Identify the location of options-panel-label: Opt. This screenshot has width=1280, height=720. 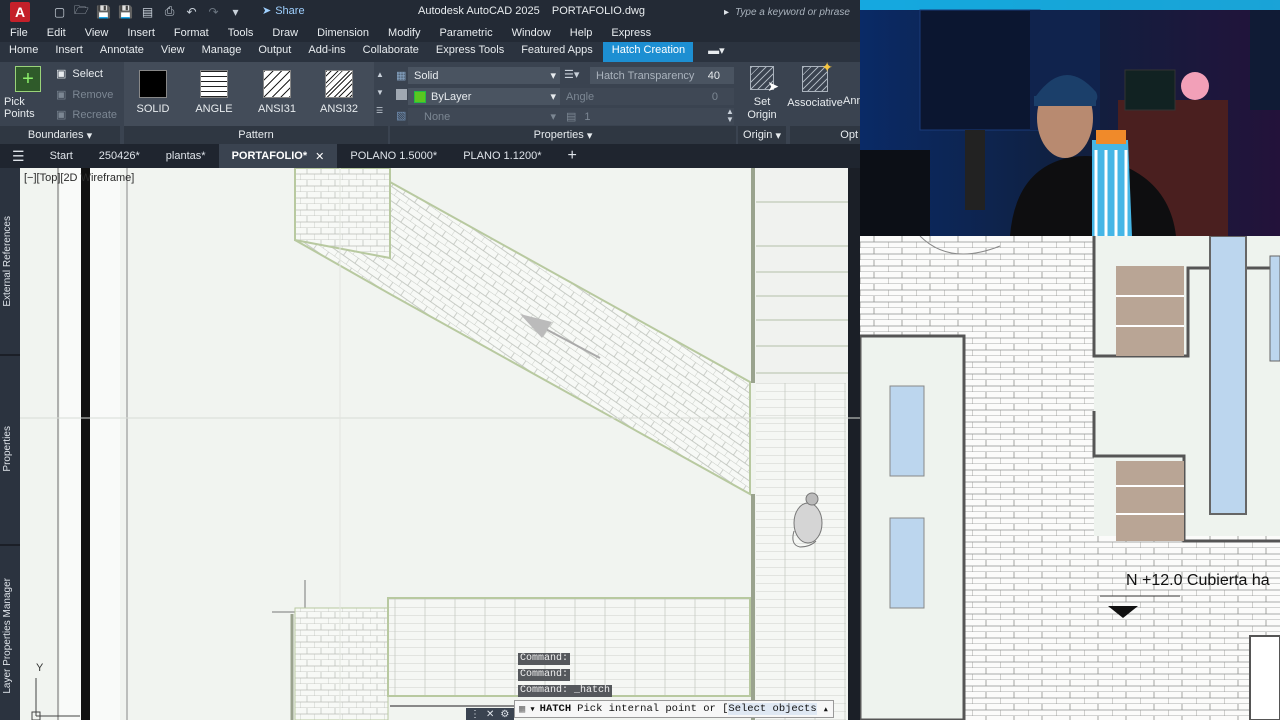
(825, 135).